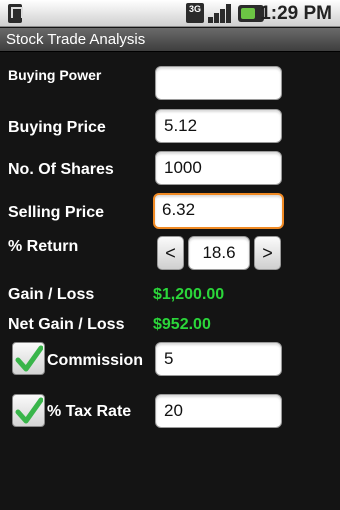 The image size is (340, 510). What do you see at coordinates (182, 324) in the screenshot?
I see `net-gain-loss-value: $952.00` at bounding box center [182, 324].